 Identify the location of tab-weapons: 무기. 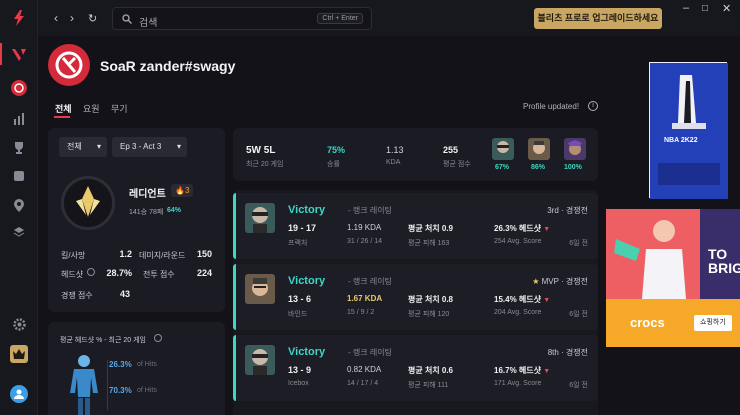
(119, 108).